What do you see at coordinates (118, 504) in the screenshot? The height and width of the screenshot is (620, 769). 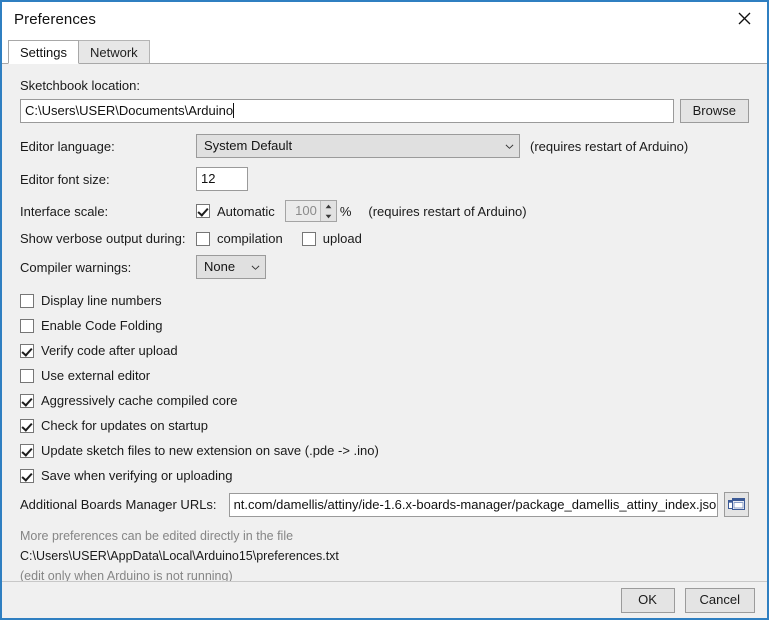 I see `boards-manager-urls-label: Additional Boards Manager URLs:` at bounding box center [118, 504].